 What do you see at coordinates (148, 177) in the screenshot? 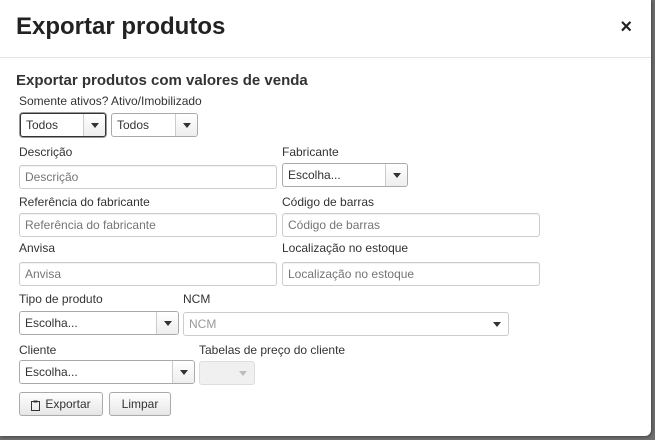
I see `descricao-input` at bounding box center [148, 177].